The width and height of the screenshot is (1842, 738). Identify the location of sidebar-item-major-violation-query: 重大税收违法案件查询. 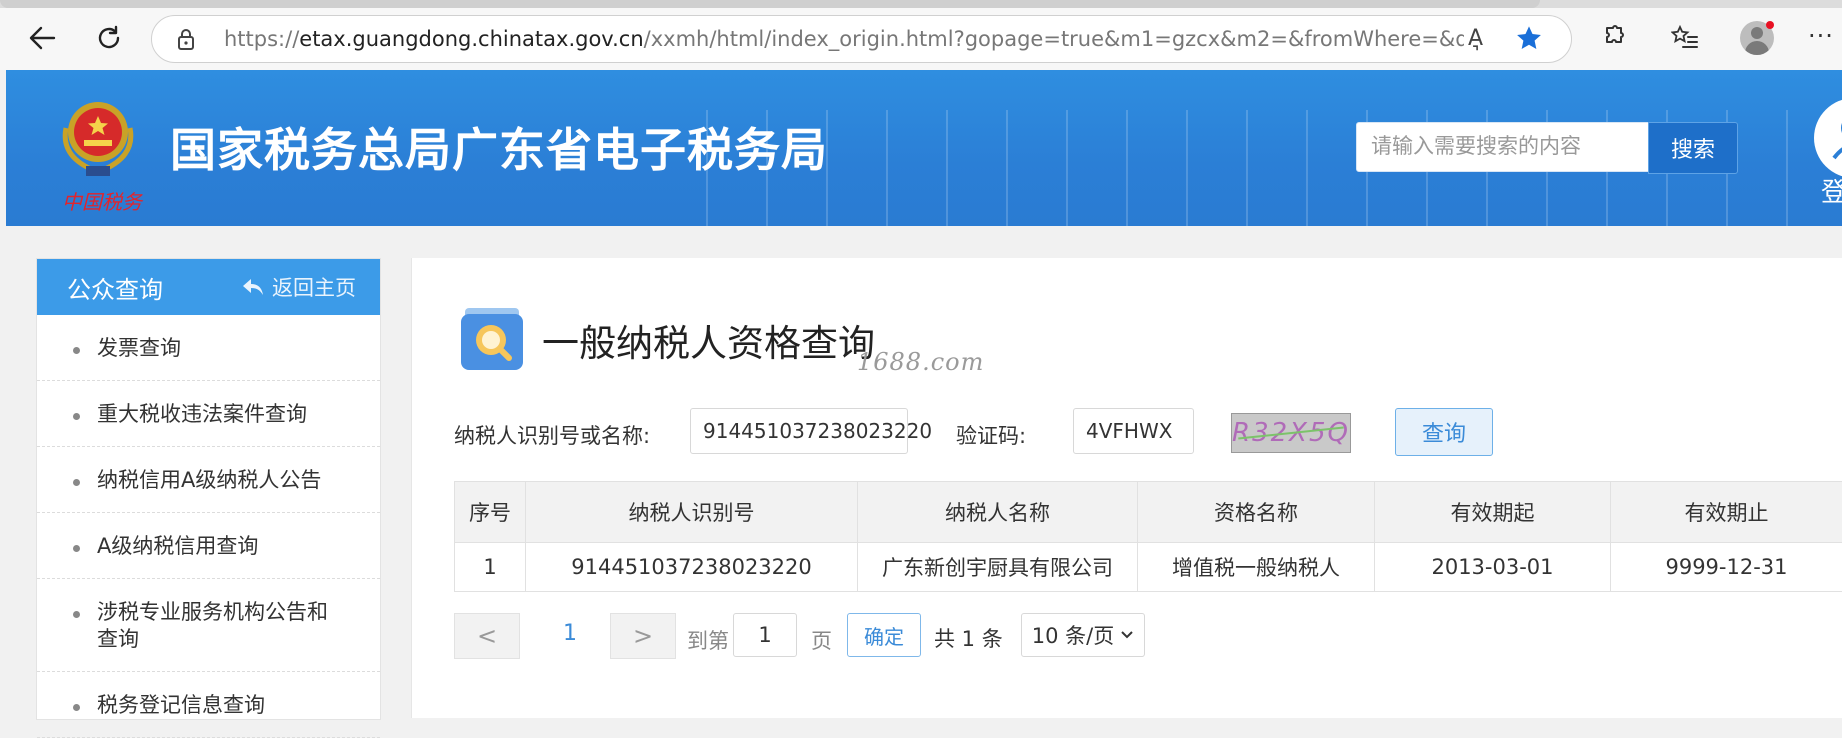
(208, 414).